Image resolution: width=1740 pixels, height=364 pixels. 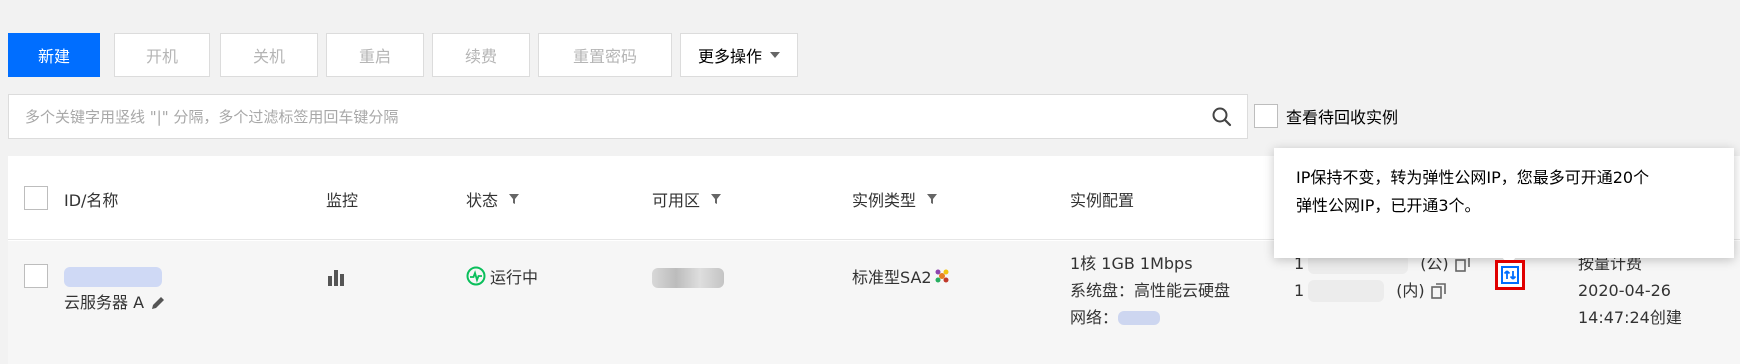 I want to click on bar-chart-icon, so click(x=336, y=277).